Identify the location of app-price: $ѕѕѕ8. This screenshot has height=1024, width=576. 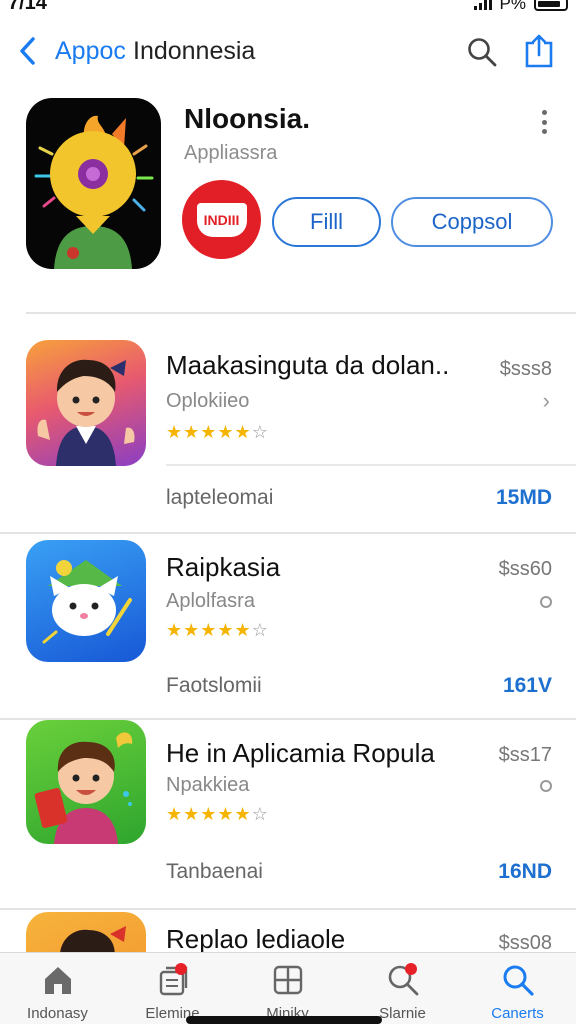
(525, 369).